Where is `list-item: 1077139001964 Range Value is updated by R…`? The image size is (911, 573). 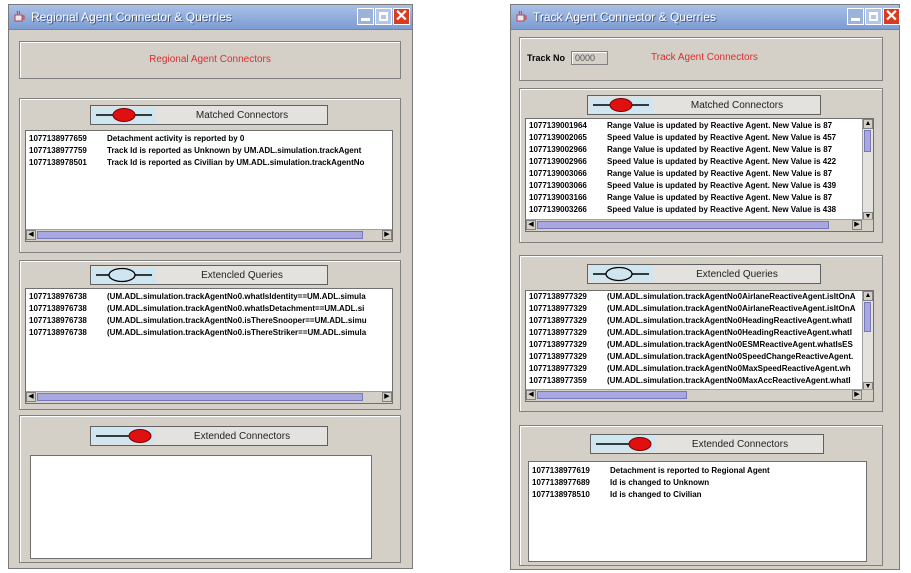 list-item: 1077139001964 Range Value is updated by R… is located at coordinates (680, 126).